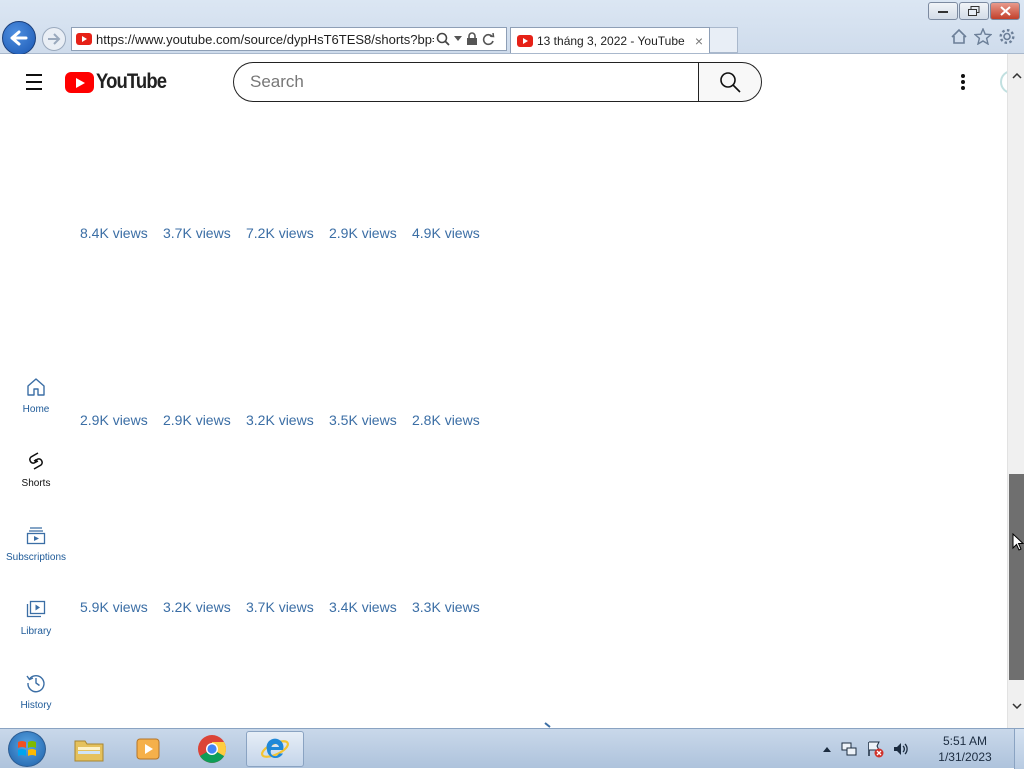 The image size is (1024, 769). I want to click on back-button, so click(19, 38).